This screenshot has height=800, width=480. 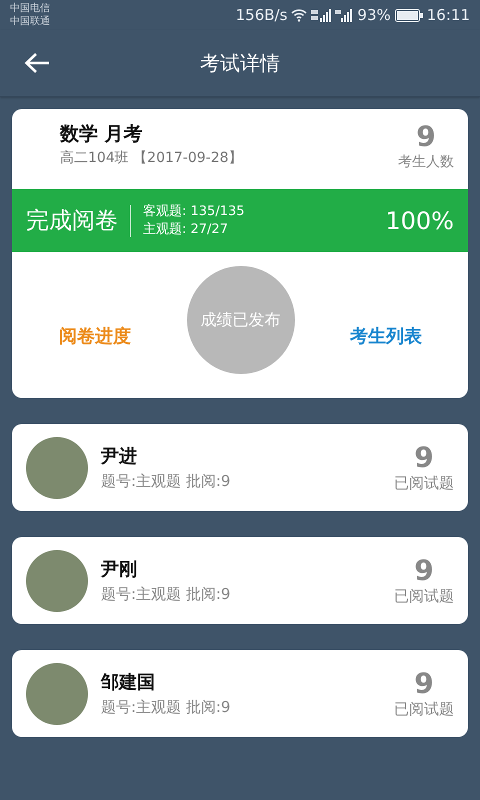 I want to click on objective-question-count: 客观题: 135/135, so click(x=194, y=211).